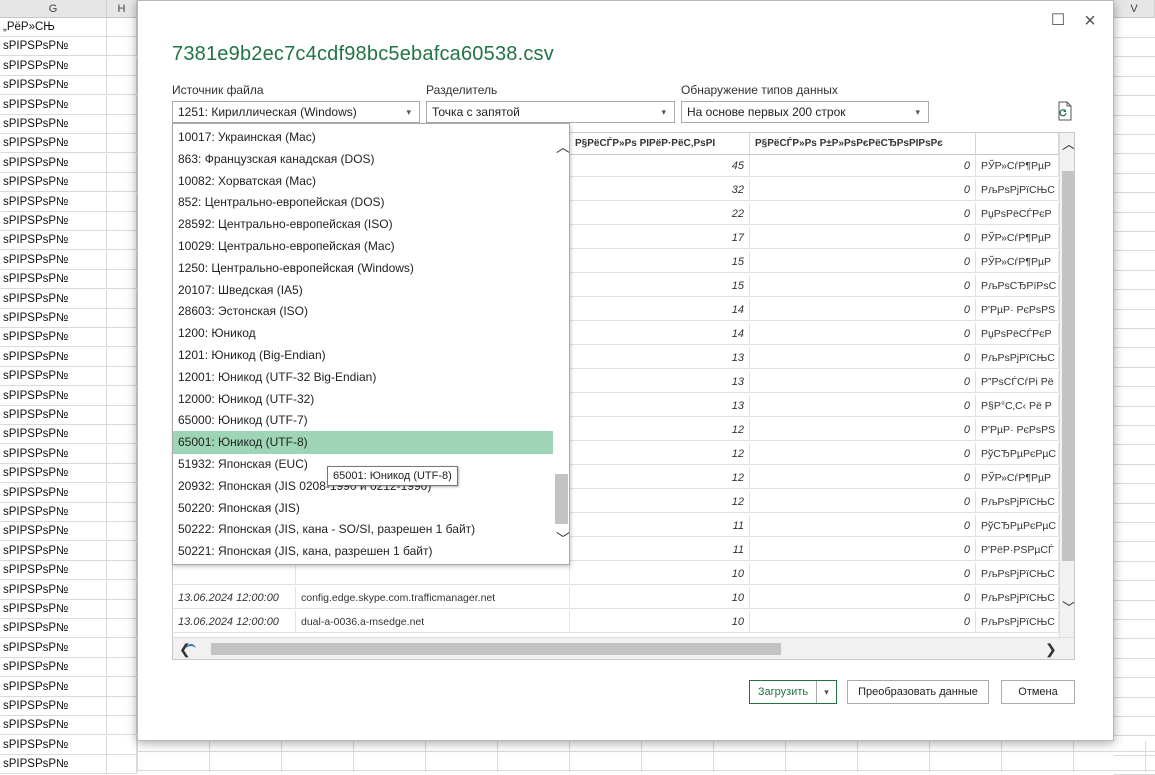 The height and width of the screenshot is (775, 1155). What do you see at coordinates (363, 202) in the screenshot?
I see `encoding-option: 852: Центрально-европейская (DOS)` at bounding box center [363, 202].